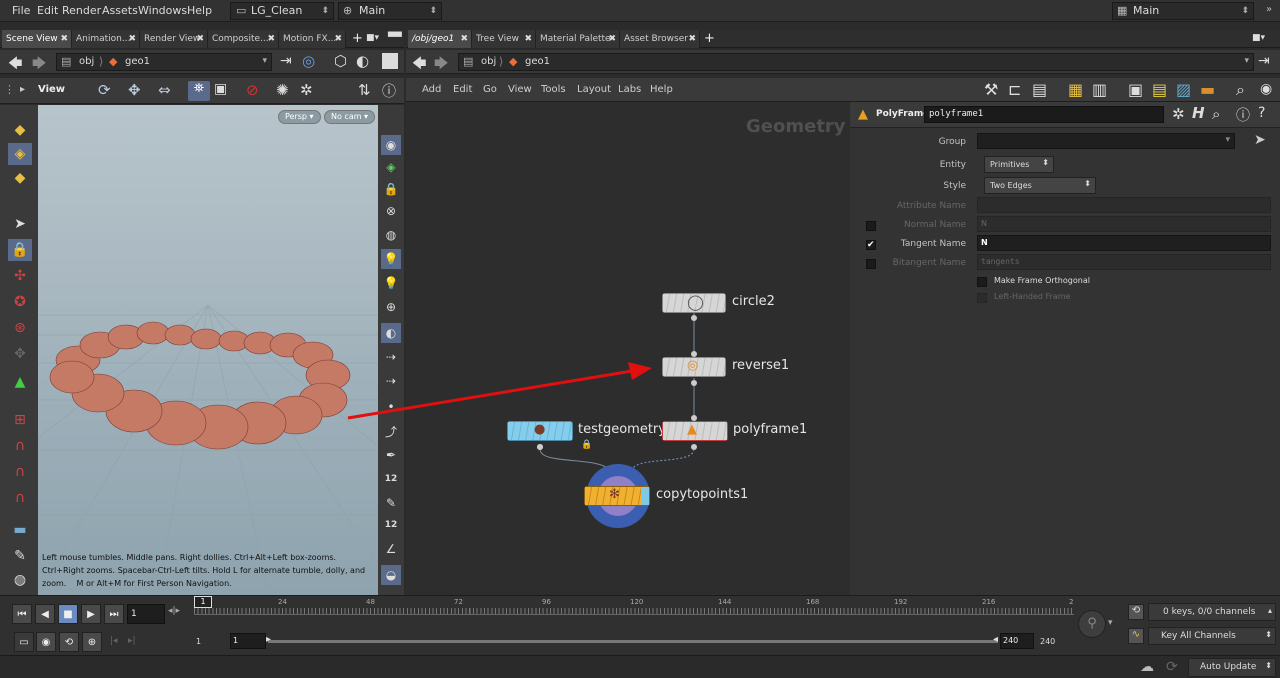  I want to click on realtime-icon: ▭, so click(24, 642).